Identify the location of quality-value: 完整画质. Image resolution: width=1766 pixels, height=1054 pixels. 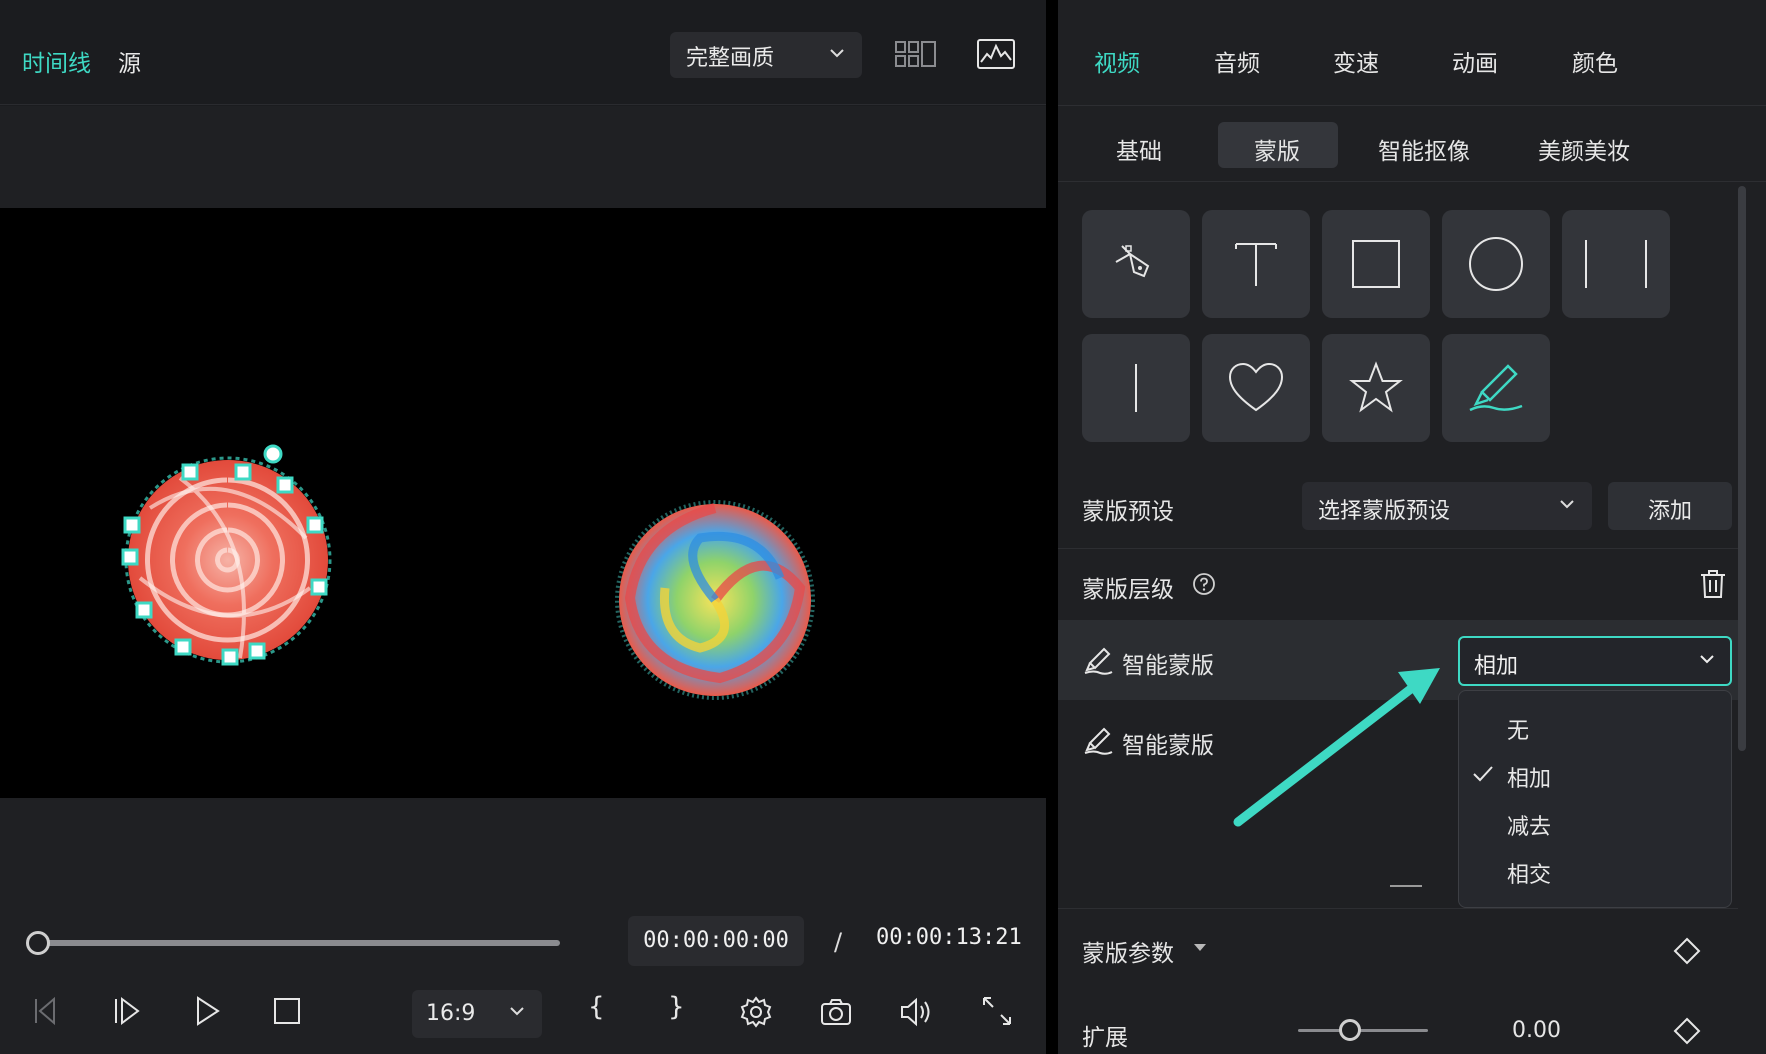
(730, 58).